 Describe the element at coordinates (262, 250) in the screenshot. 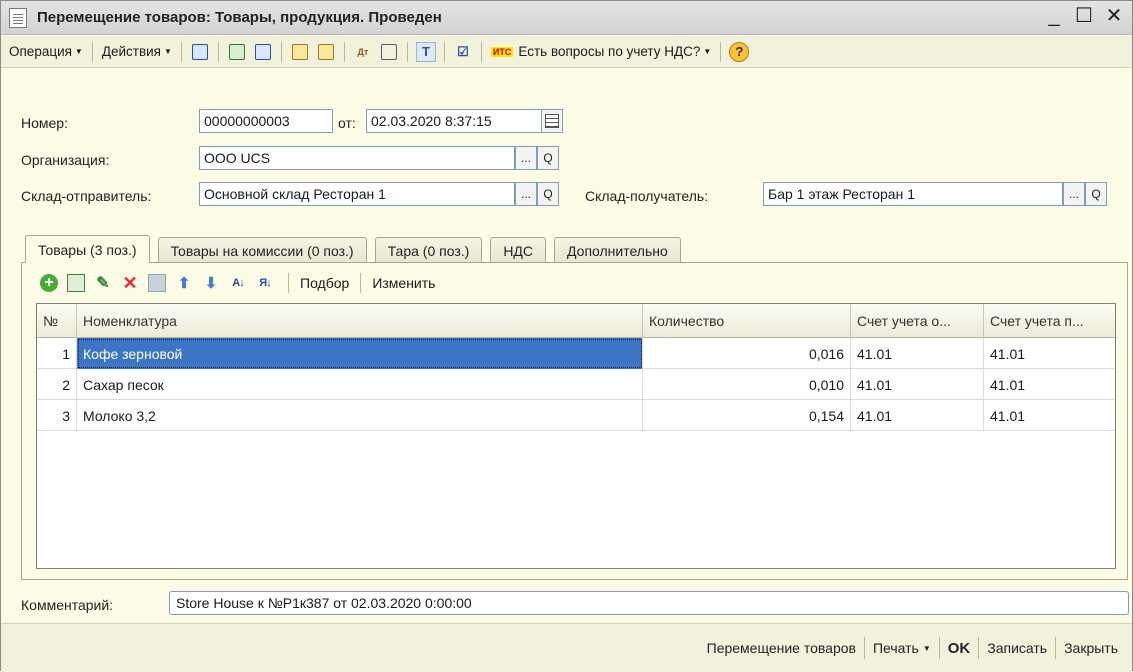

I see `tab-goods-on-commission: Товары на комиссии (0 поз.)` at that location.